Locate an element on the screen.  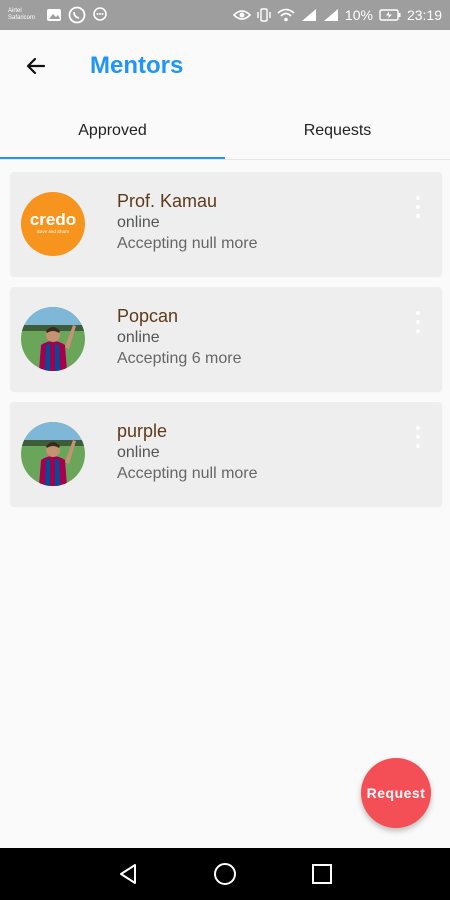
request-button: Request is located at coordinates (396, 793).